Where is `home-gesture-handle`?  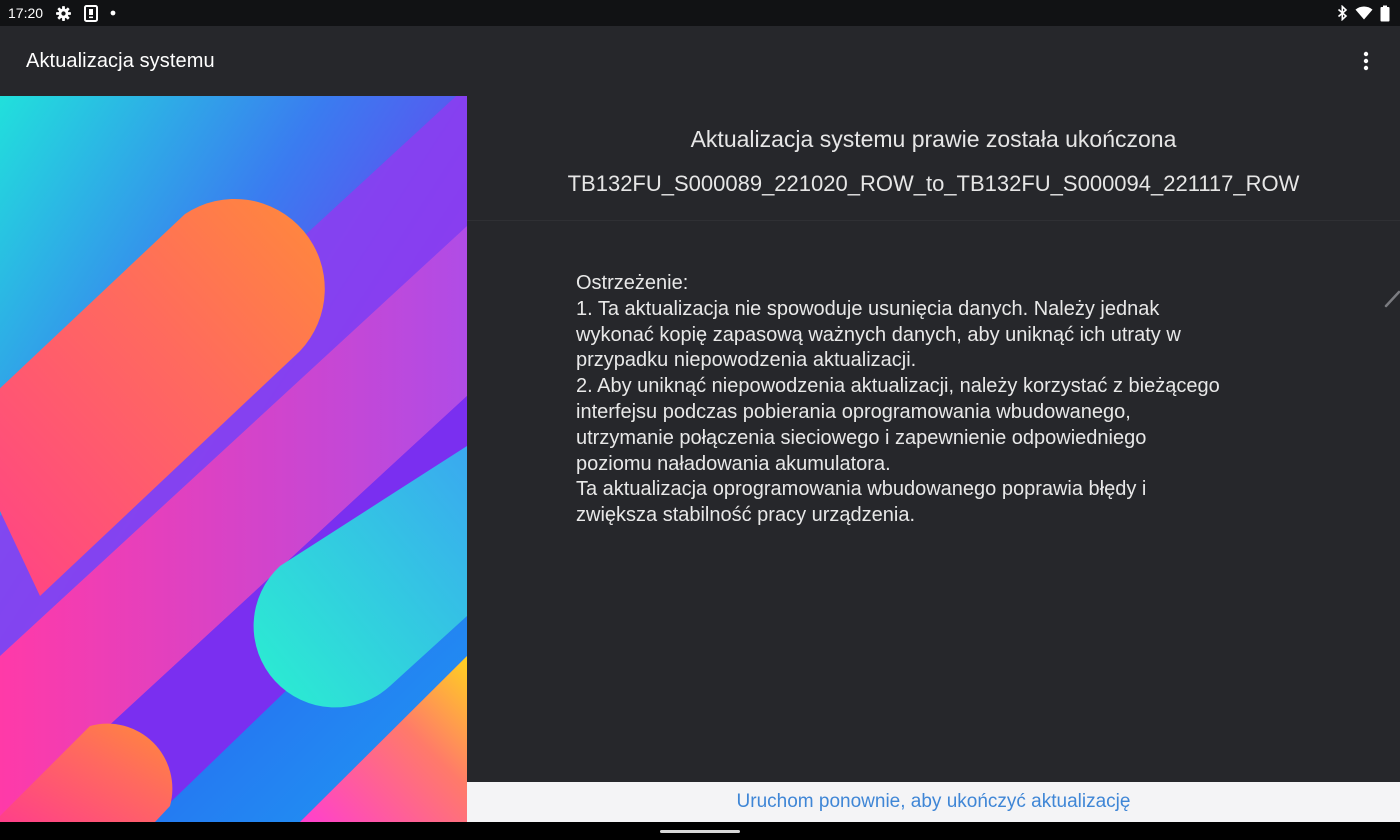
home-gesture-handle is located at coordinates (700, 831).